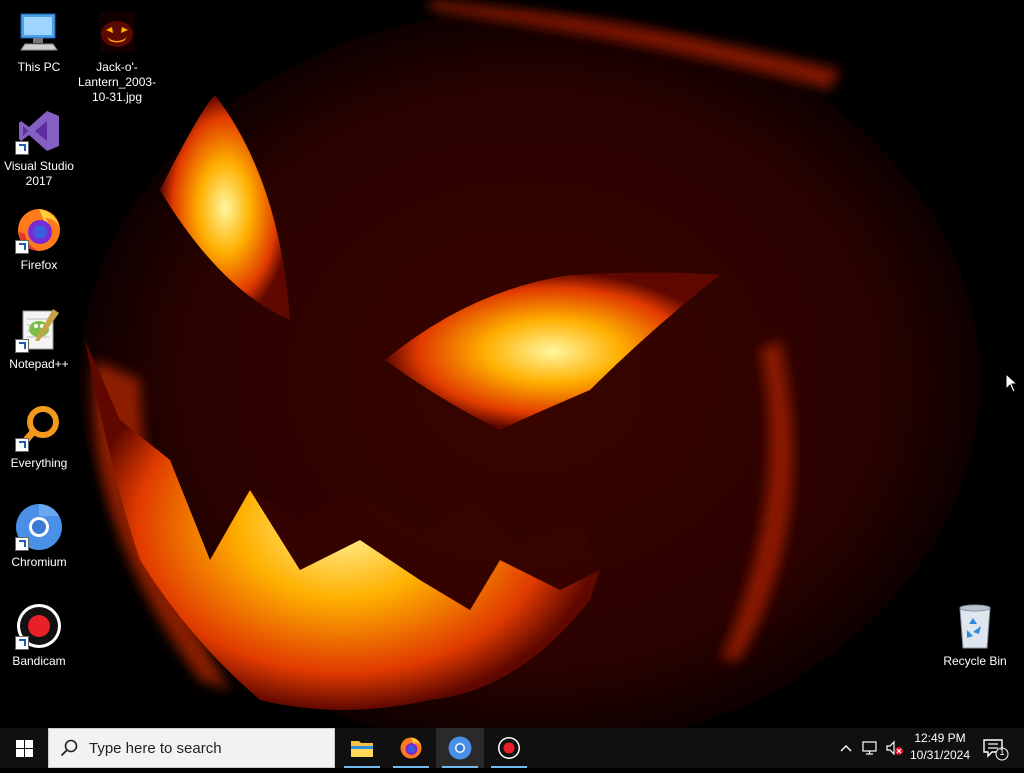 This screenshot has width=1024, height=773. I want to click on taskbar-app-bandicam, so click(509, 748).